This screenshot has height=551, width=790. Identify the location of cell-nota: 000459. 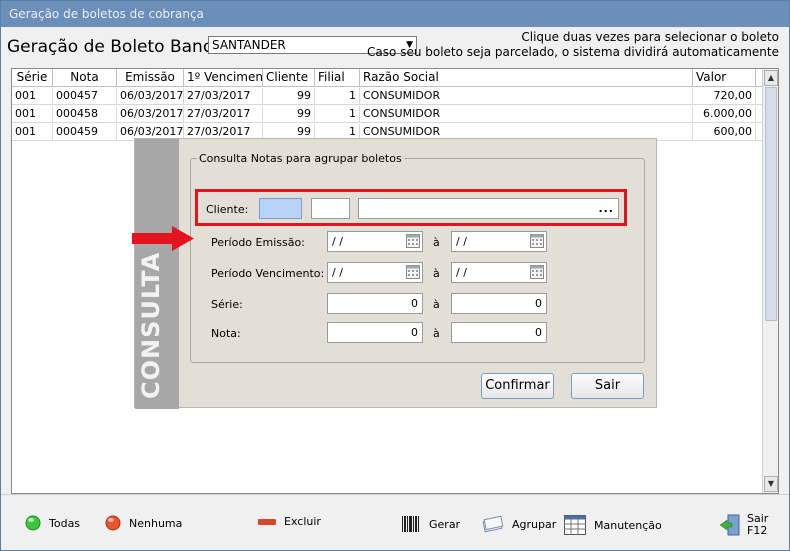
(85, 132).